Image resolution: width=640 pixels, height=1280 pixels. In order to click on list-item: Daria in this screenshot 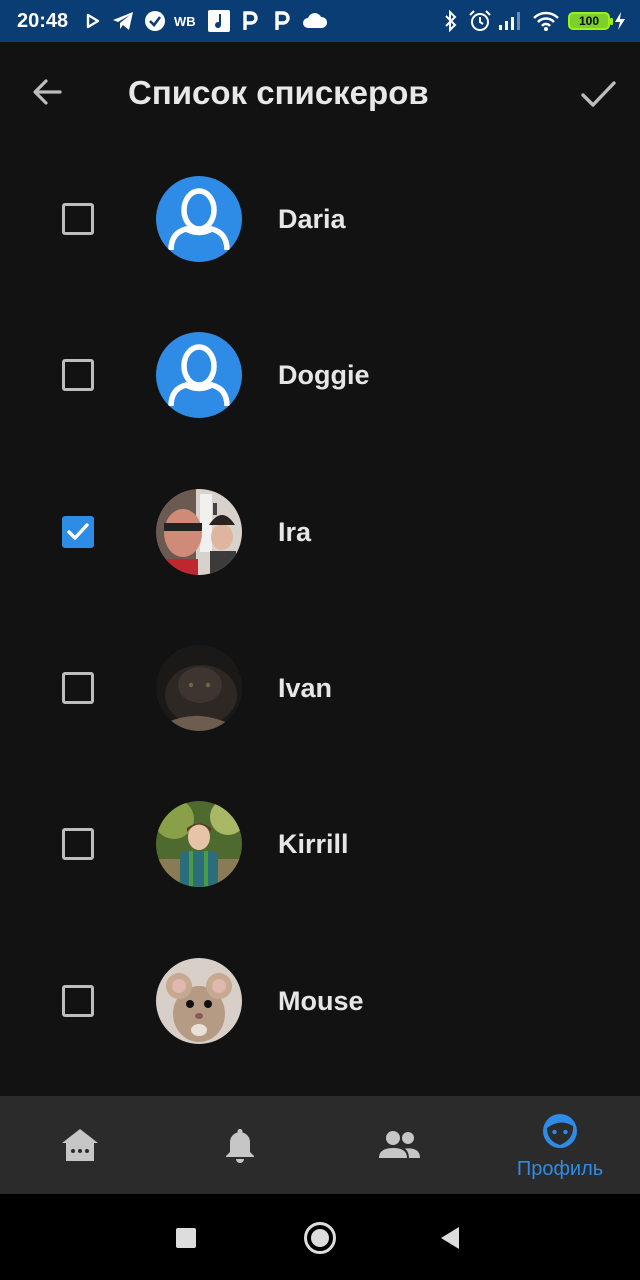, I will do `click(320, 219)`.